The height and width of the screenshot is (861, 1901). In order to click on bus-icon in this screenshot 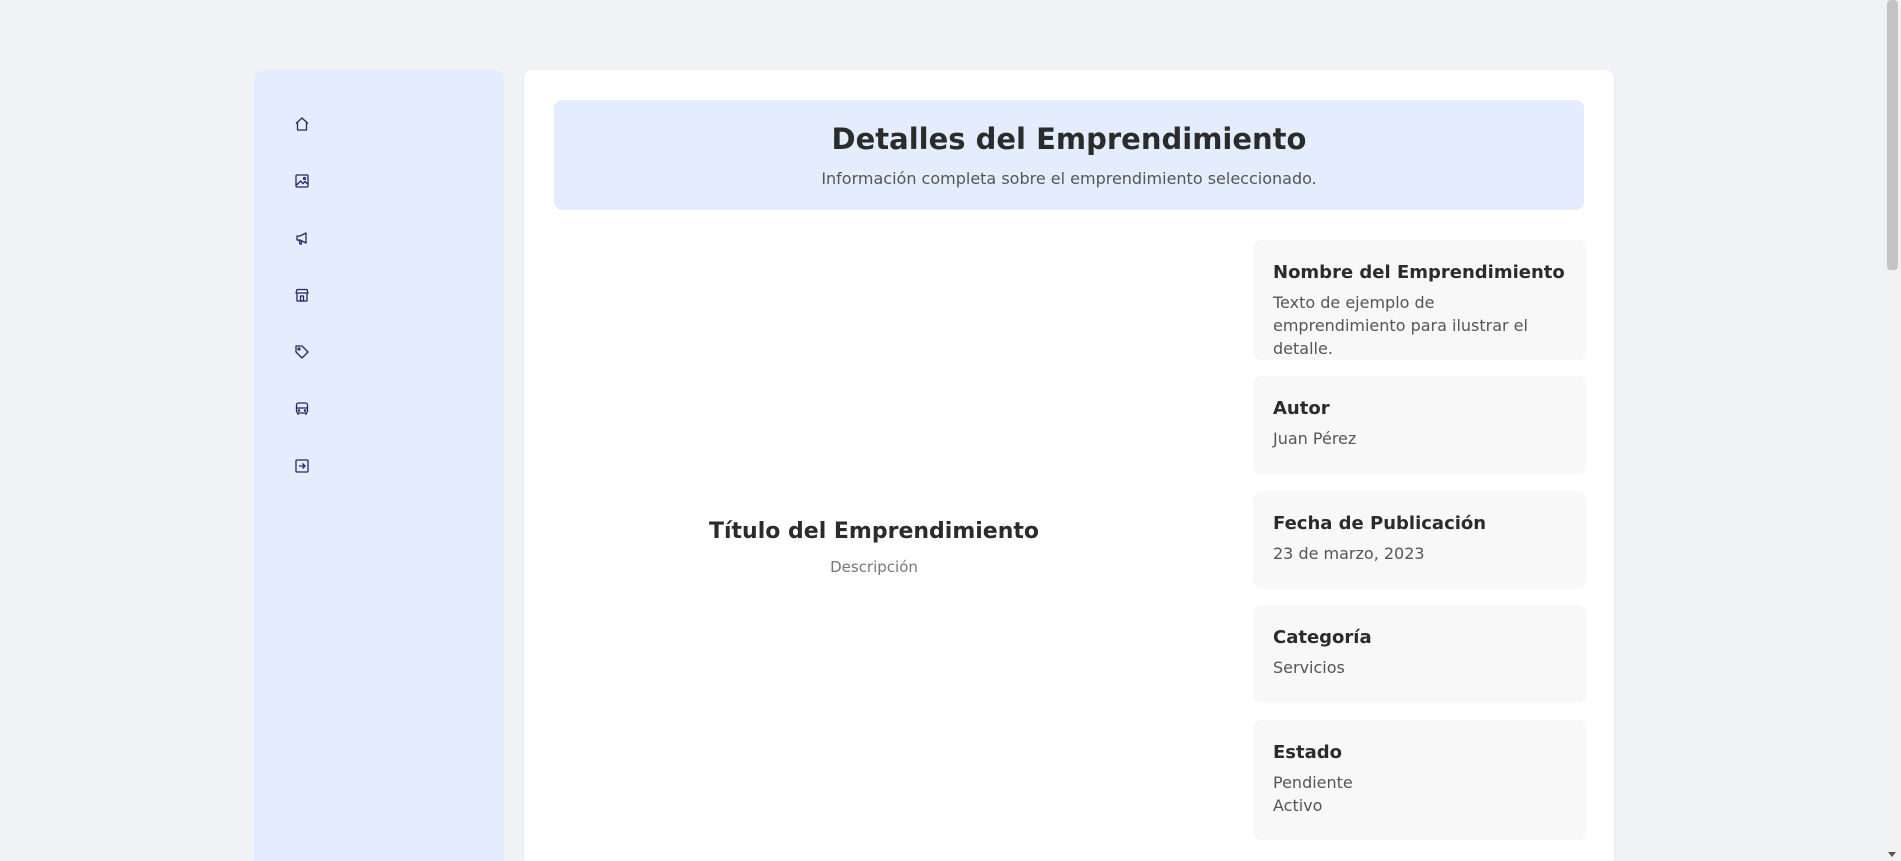, I will do `click(302, 408)`.